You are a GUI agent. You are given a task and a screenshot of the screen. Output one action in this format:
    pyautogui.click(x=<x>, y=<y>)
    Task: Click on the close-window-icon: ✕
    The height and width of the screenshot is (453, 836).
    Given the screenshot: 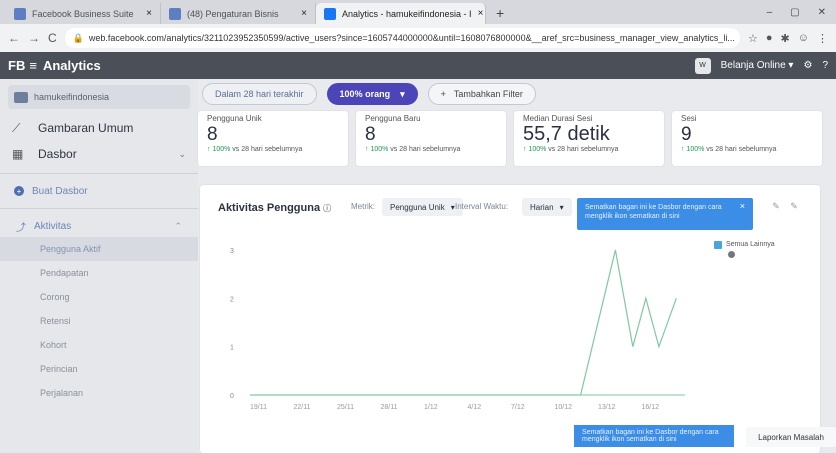 What is the action you would take?
    pyautogui.click(x=822, y=12)
    